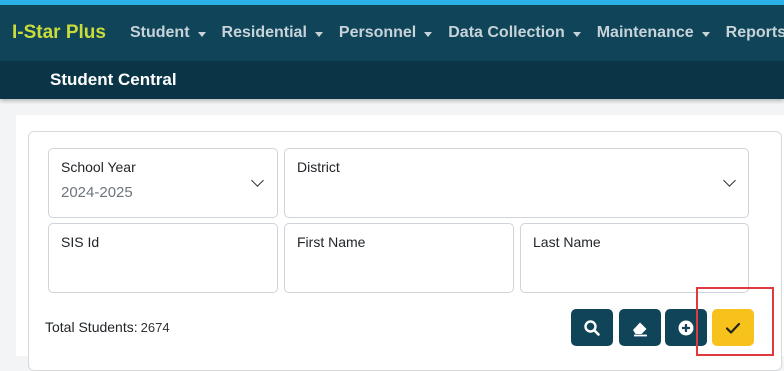 This screenshot has height=371, width=784. I want to click on nav-label: Personnel, so click(377, 32).